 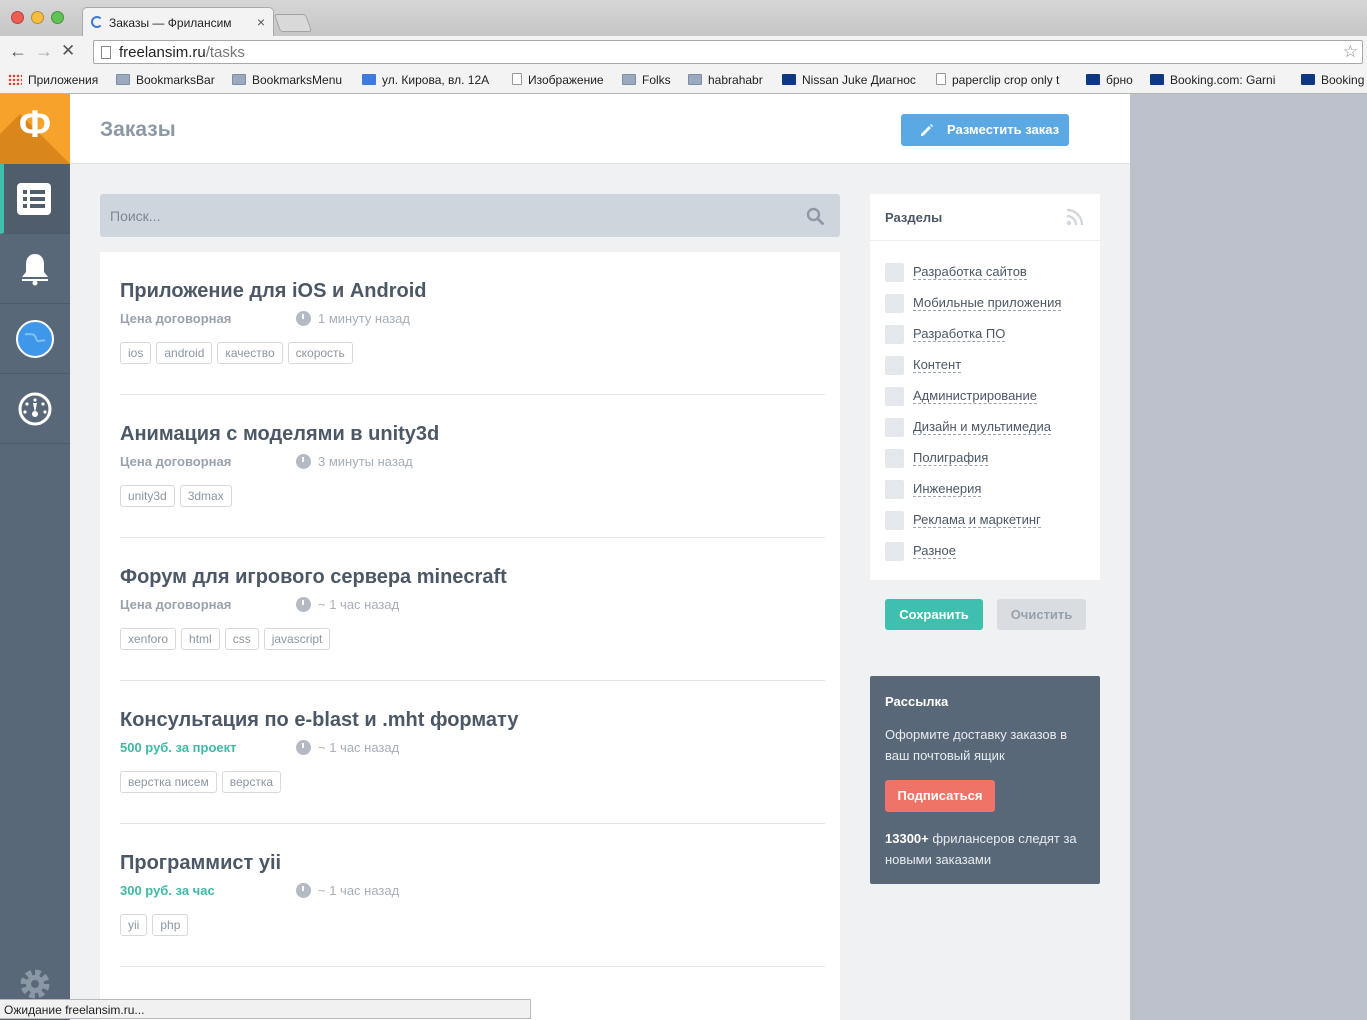 I want to click on sidebar-item-freelancers, so click(x=35, y=339).